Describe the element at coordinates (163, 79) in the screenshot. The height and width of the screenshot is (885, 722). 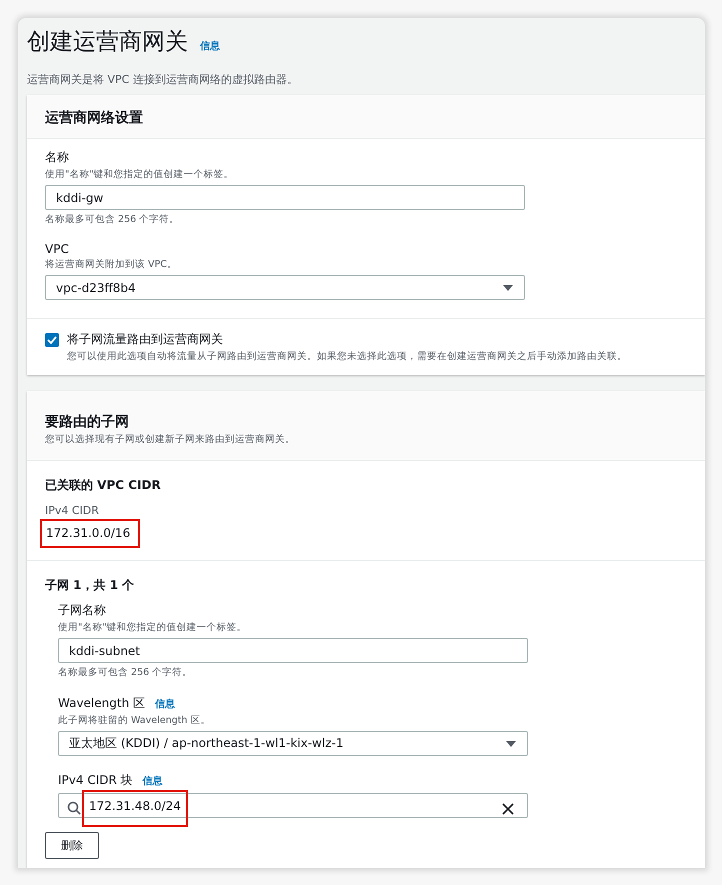
I see `page-description: 运营商网关是将 VPC 连接到运营商网络的虚拟路由器。` at that location.